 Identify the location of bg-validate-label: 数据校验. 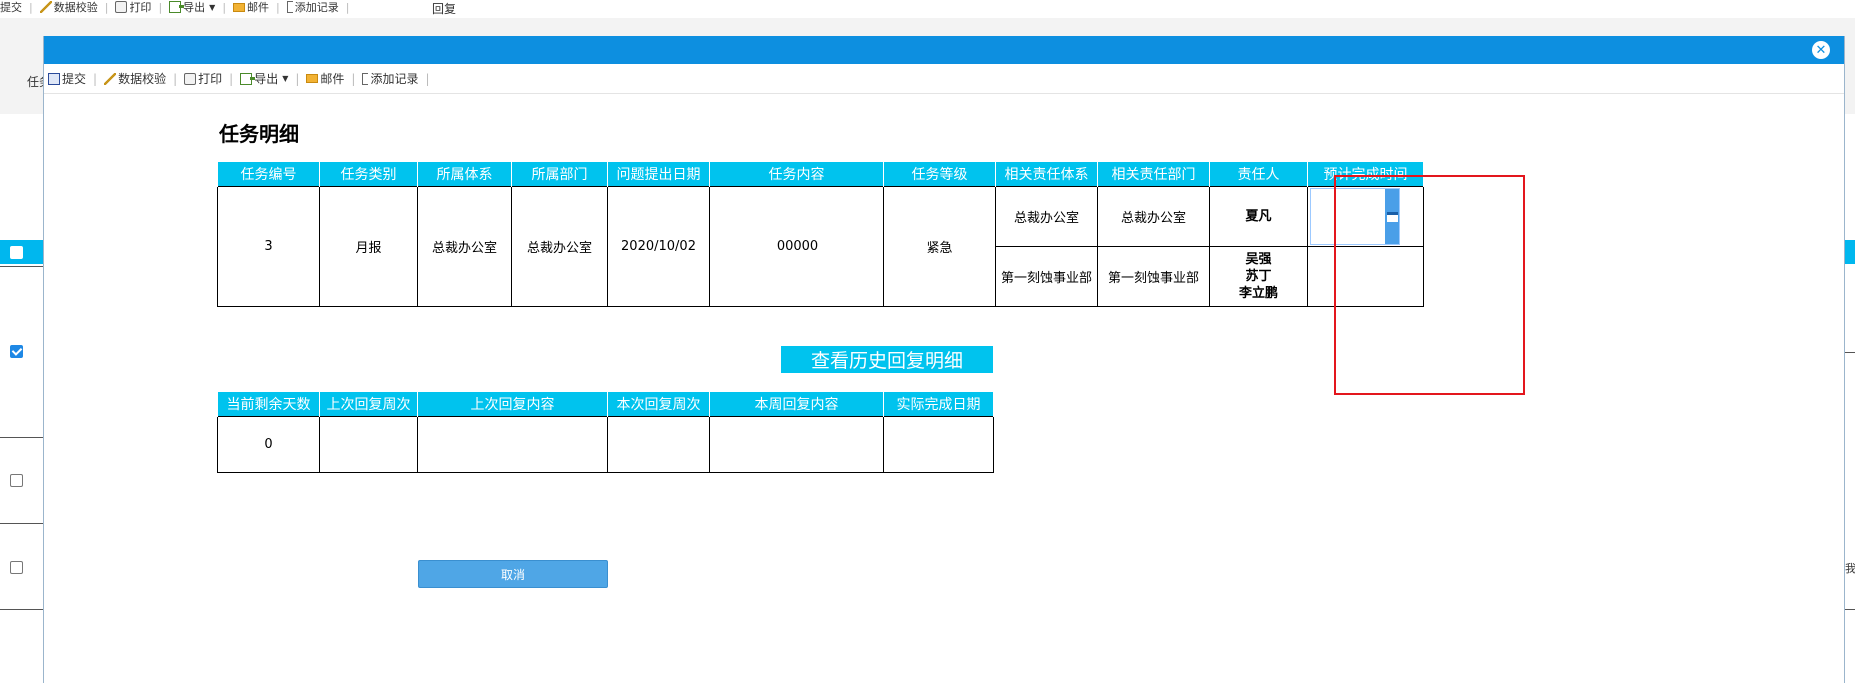
(75, 7).